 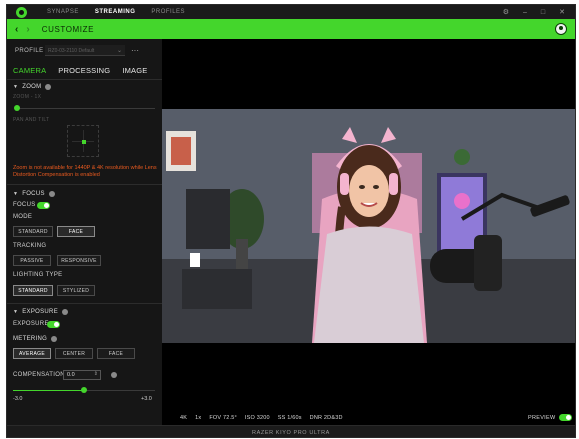 What do you see at coordinates (53, 324) in the screenshot?
I see `exposure-toggle` at bounding box center [53, 324].